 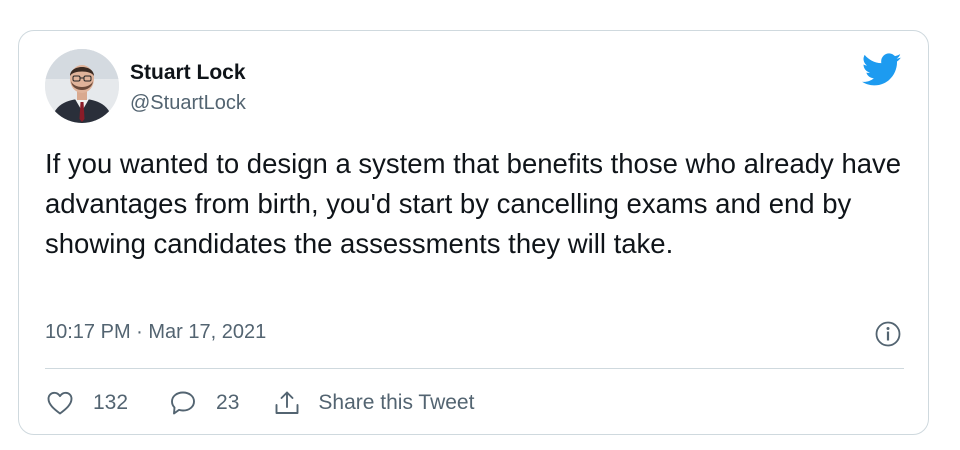 I want to click on speech-bubble-icon, so click(x=183, y=403).